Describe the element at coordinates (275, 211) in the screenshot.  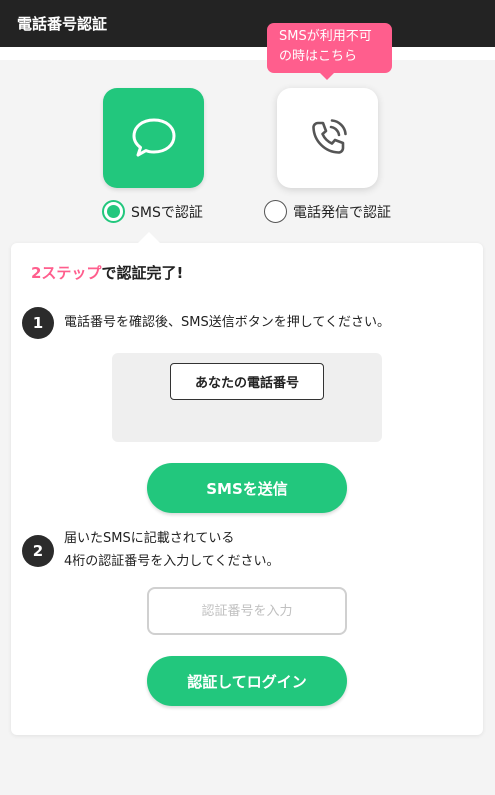
I see `call-radio-button` at that location.